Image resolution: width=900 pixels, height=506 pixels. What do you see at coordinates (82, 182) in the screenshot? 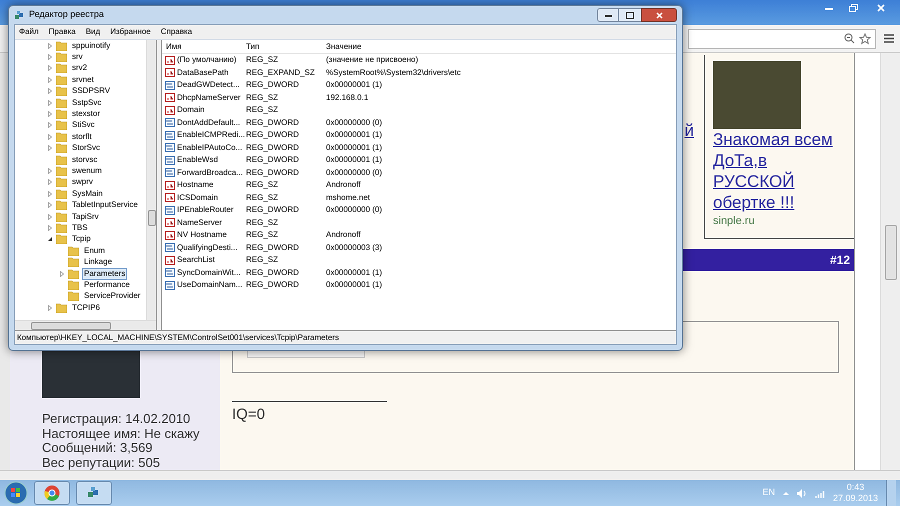
I see `tree-item: swprv` at bounding box center [82, 182].